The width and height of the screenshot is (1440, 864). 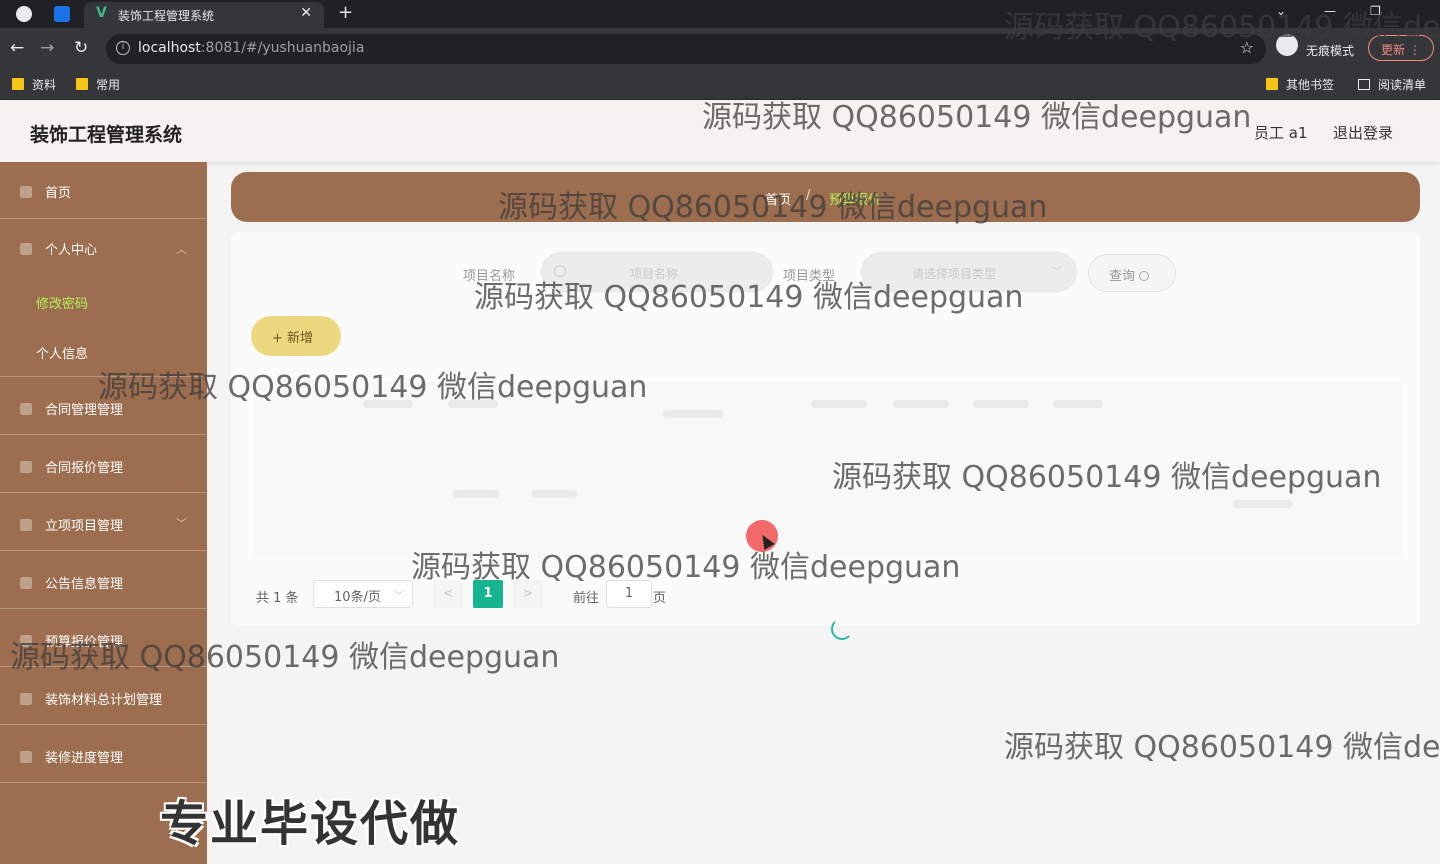 What do you see at coordinates (62, 352) in the screenshot?
I see `sidebar-item-personal-info: 个人信息` at bounding box center [62, 352].